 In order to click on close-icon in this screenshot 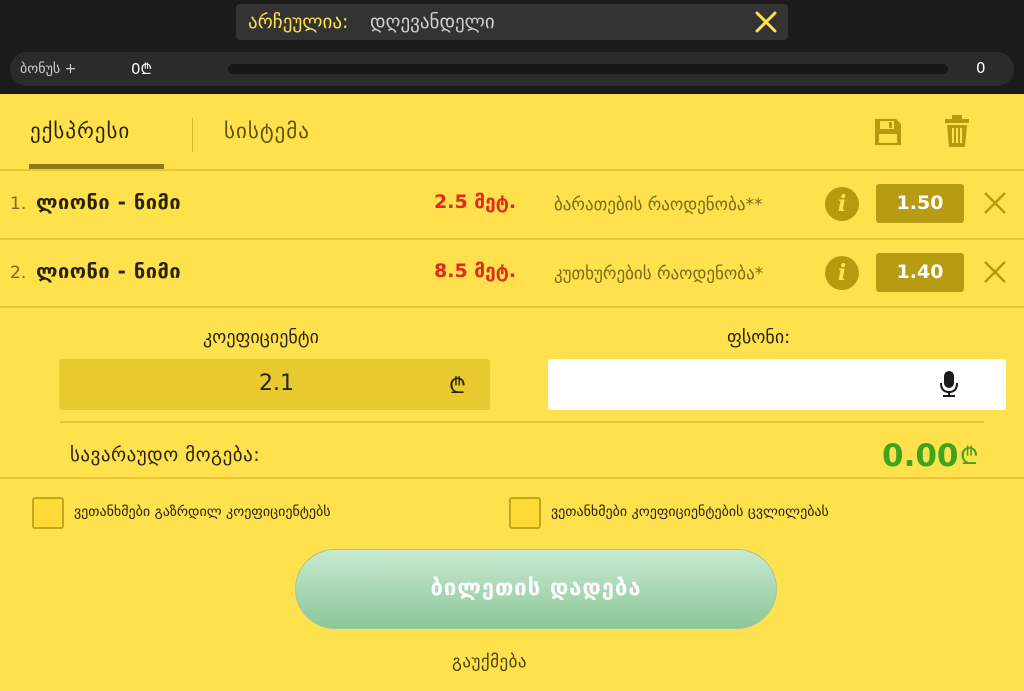, I will do `click(766, 22)`.